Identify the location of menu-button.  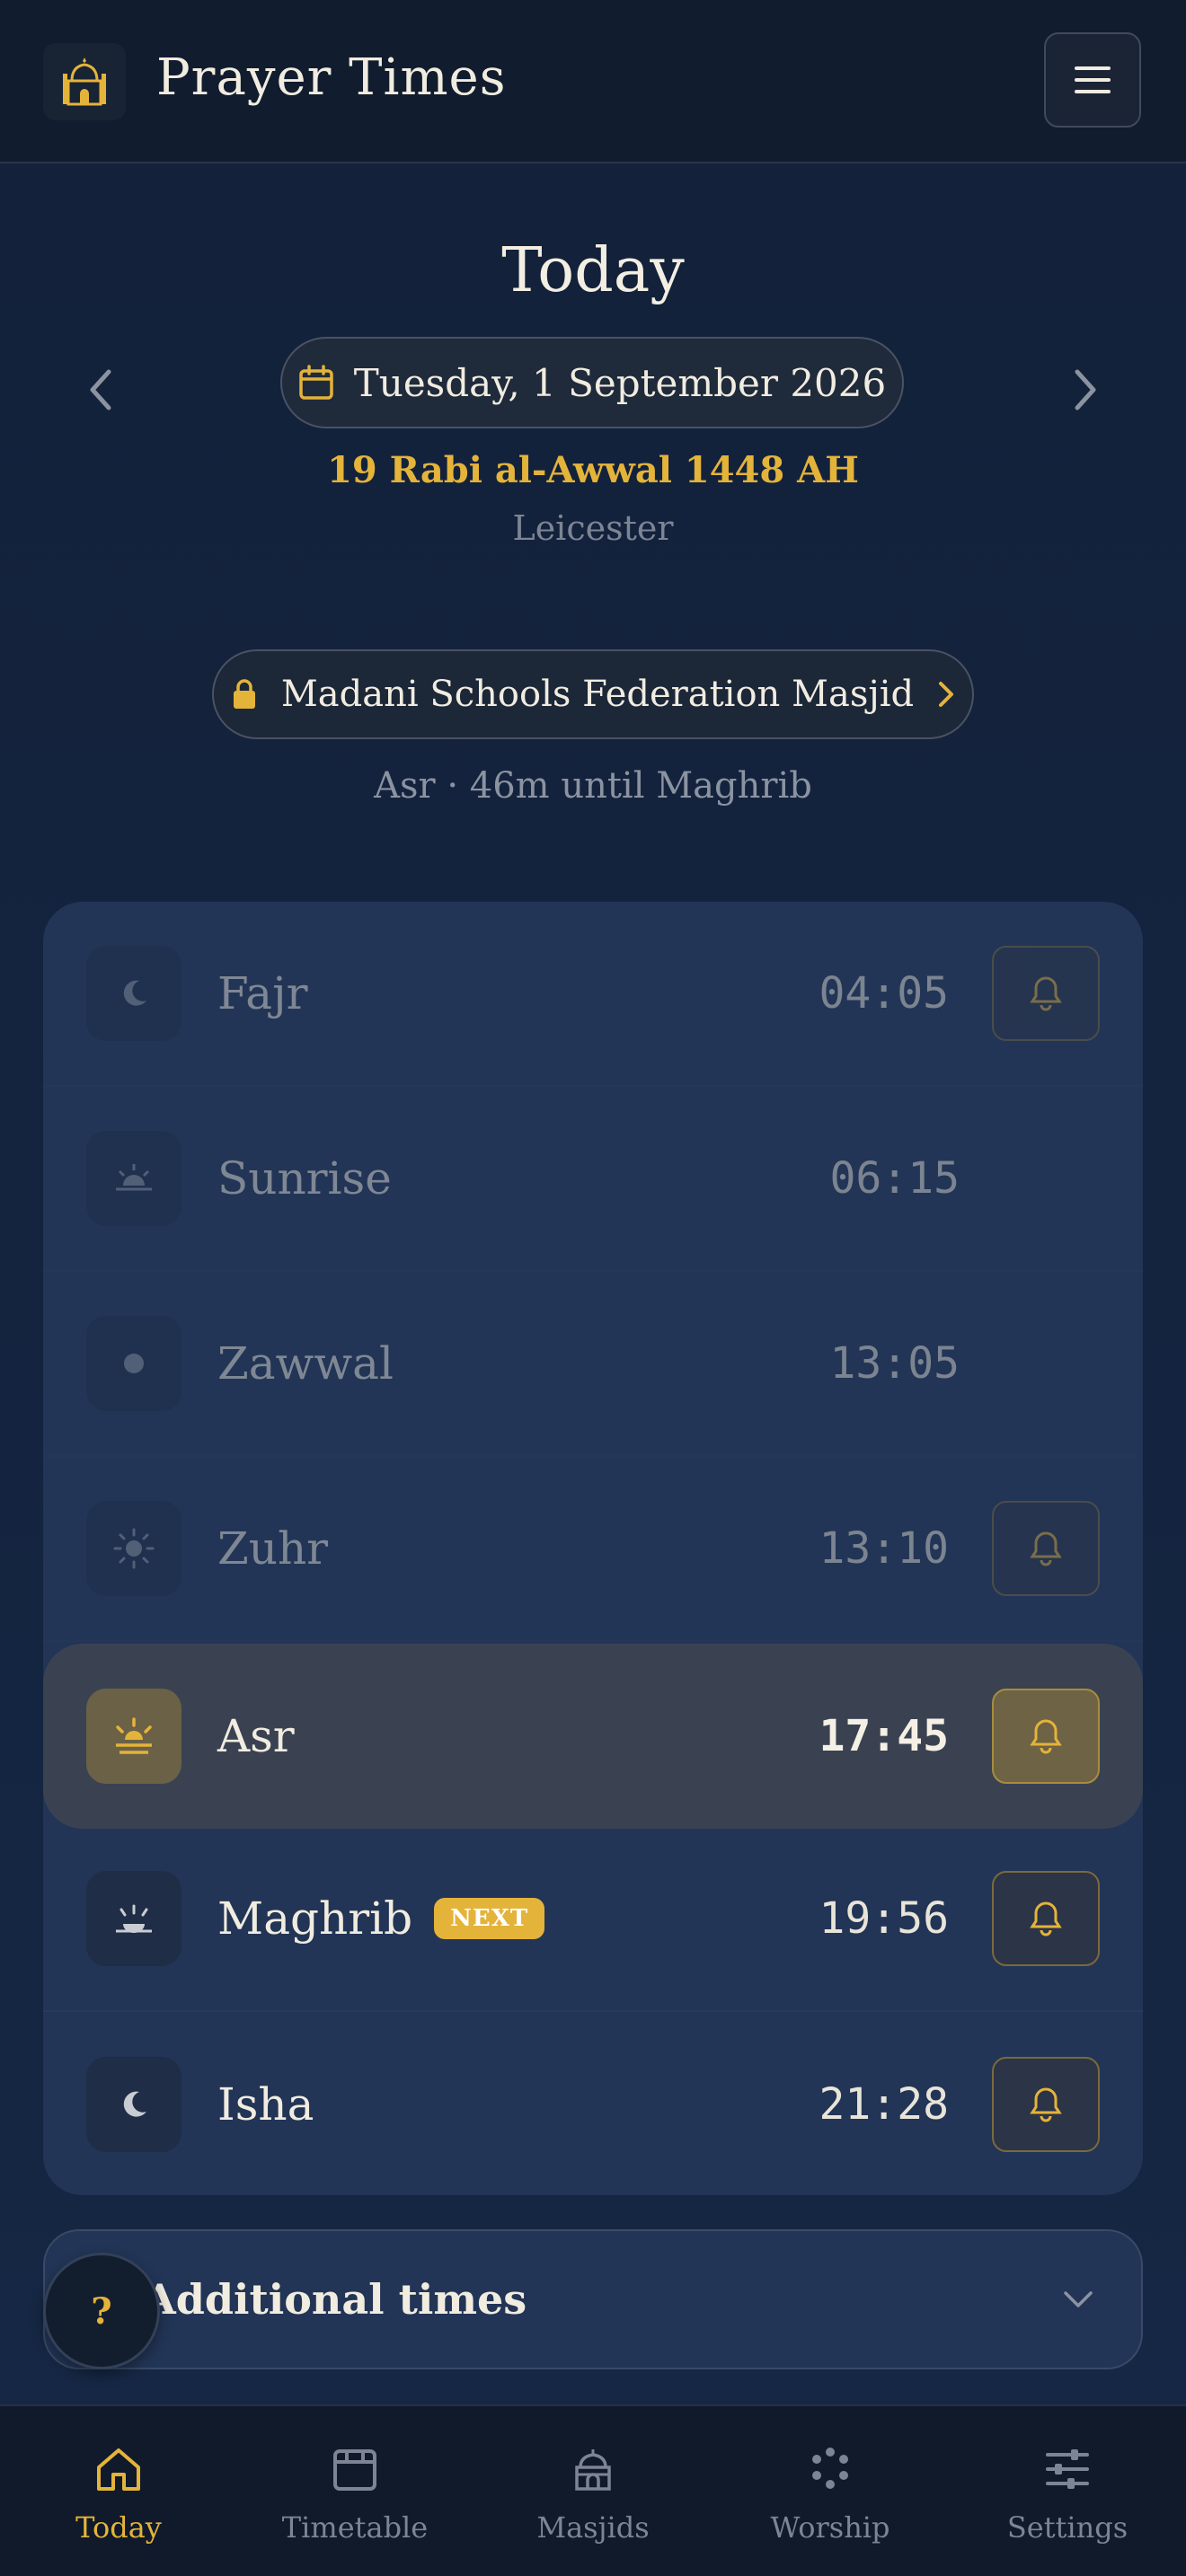
(1092, 80).